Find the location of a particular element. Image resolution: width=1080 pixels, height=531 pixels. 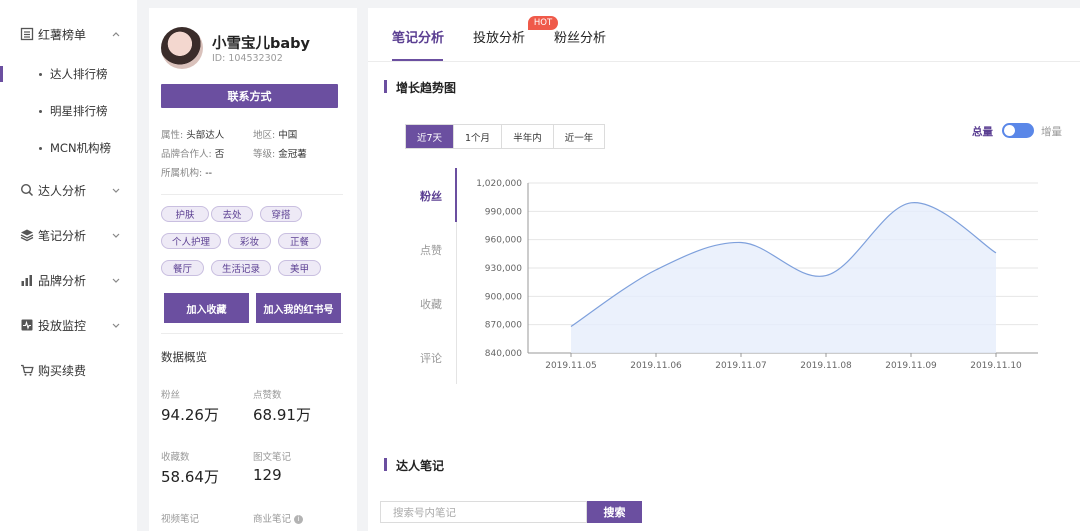

y-tick-label: 990,000 is located at coordinates (503, 212).